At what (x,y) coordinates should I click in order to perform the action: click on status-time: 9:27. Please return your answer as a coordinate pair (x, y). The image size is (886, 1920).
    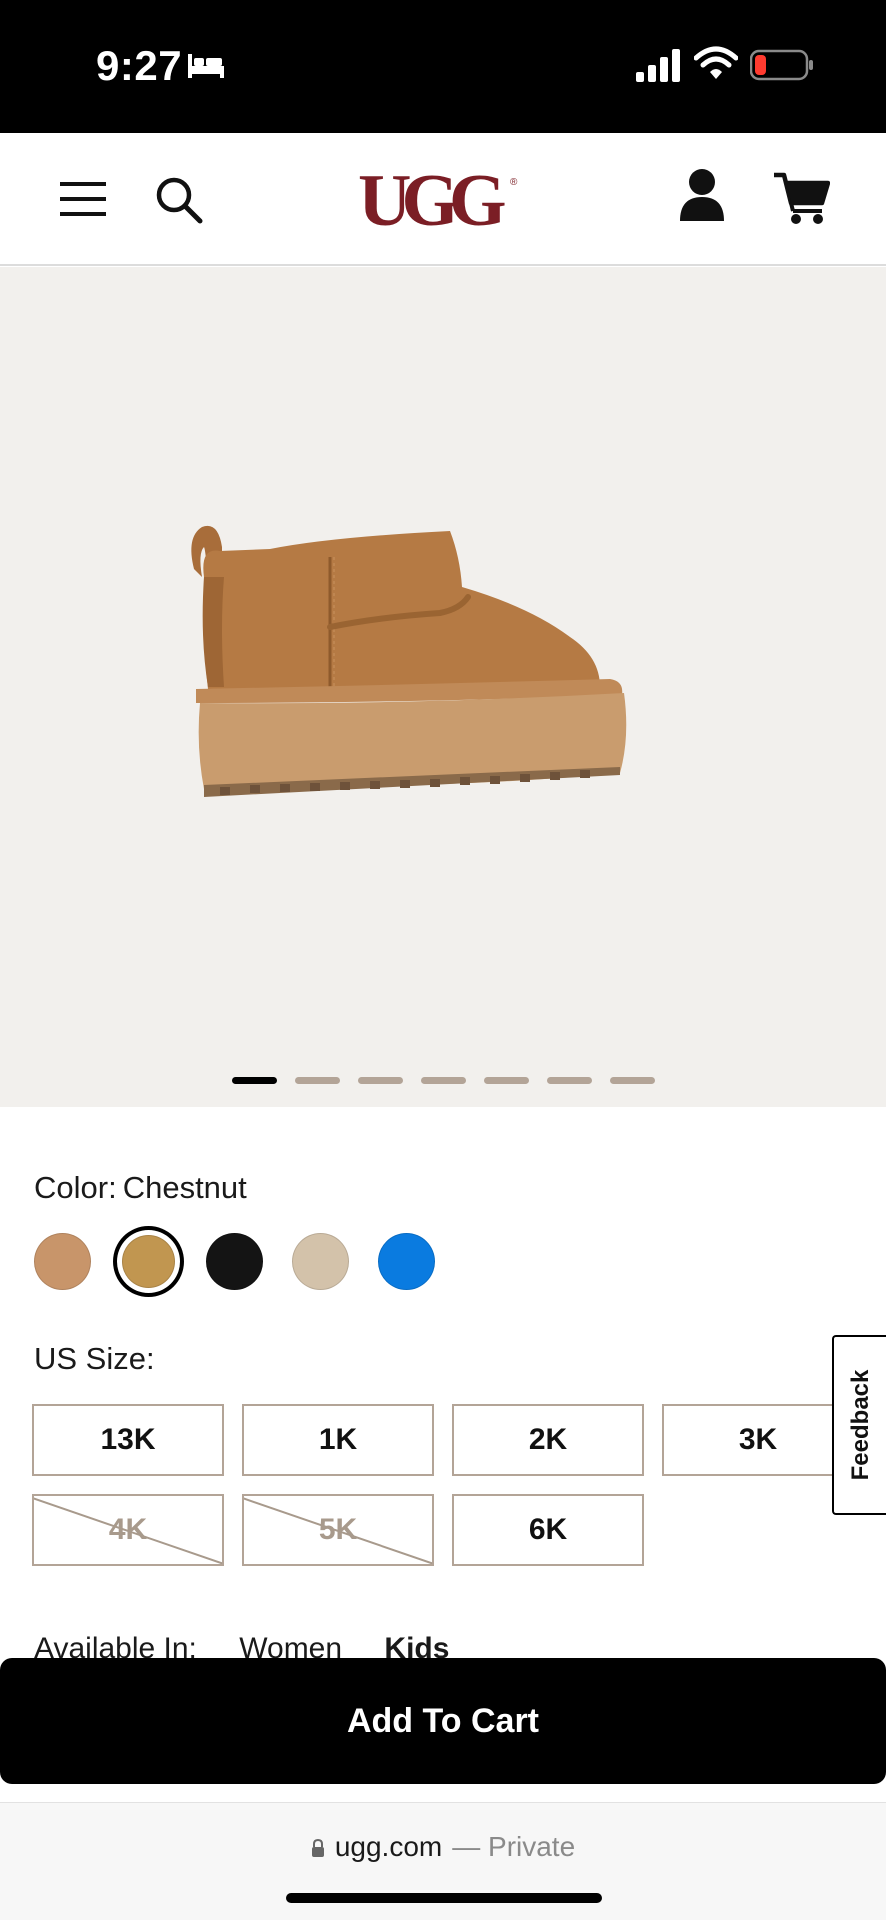
    Looking at the image, I should click on (139, 65).